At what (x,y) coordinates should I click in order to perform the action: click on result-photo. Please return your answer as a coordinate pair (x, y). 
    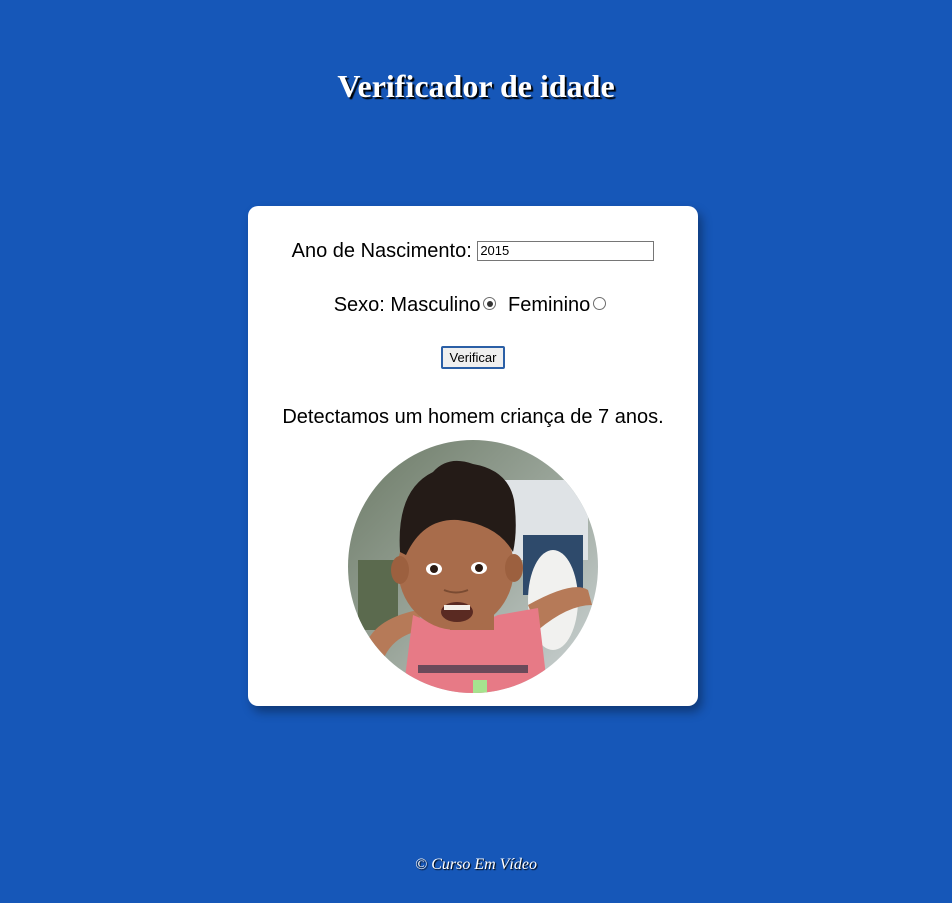
    Looking at the image, I should click on (473, 566).